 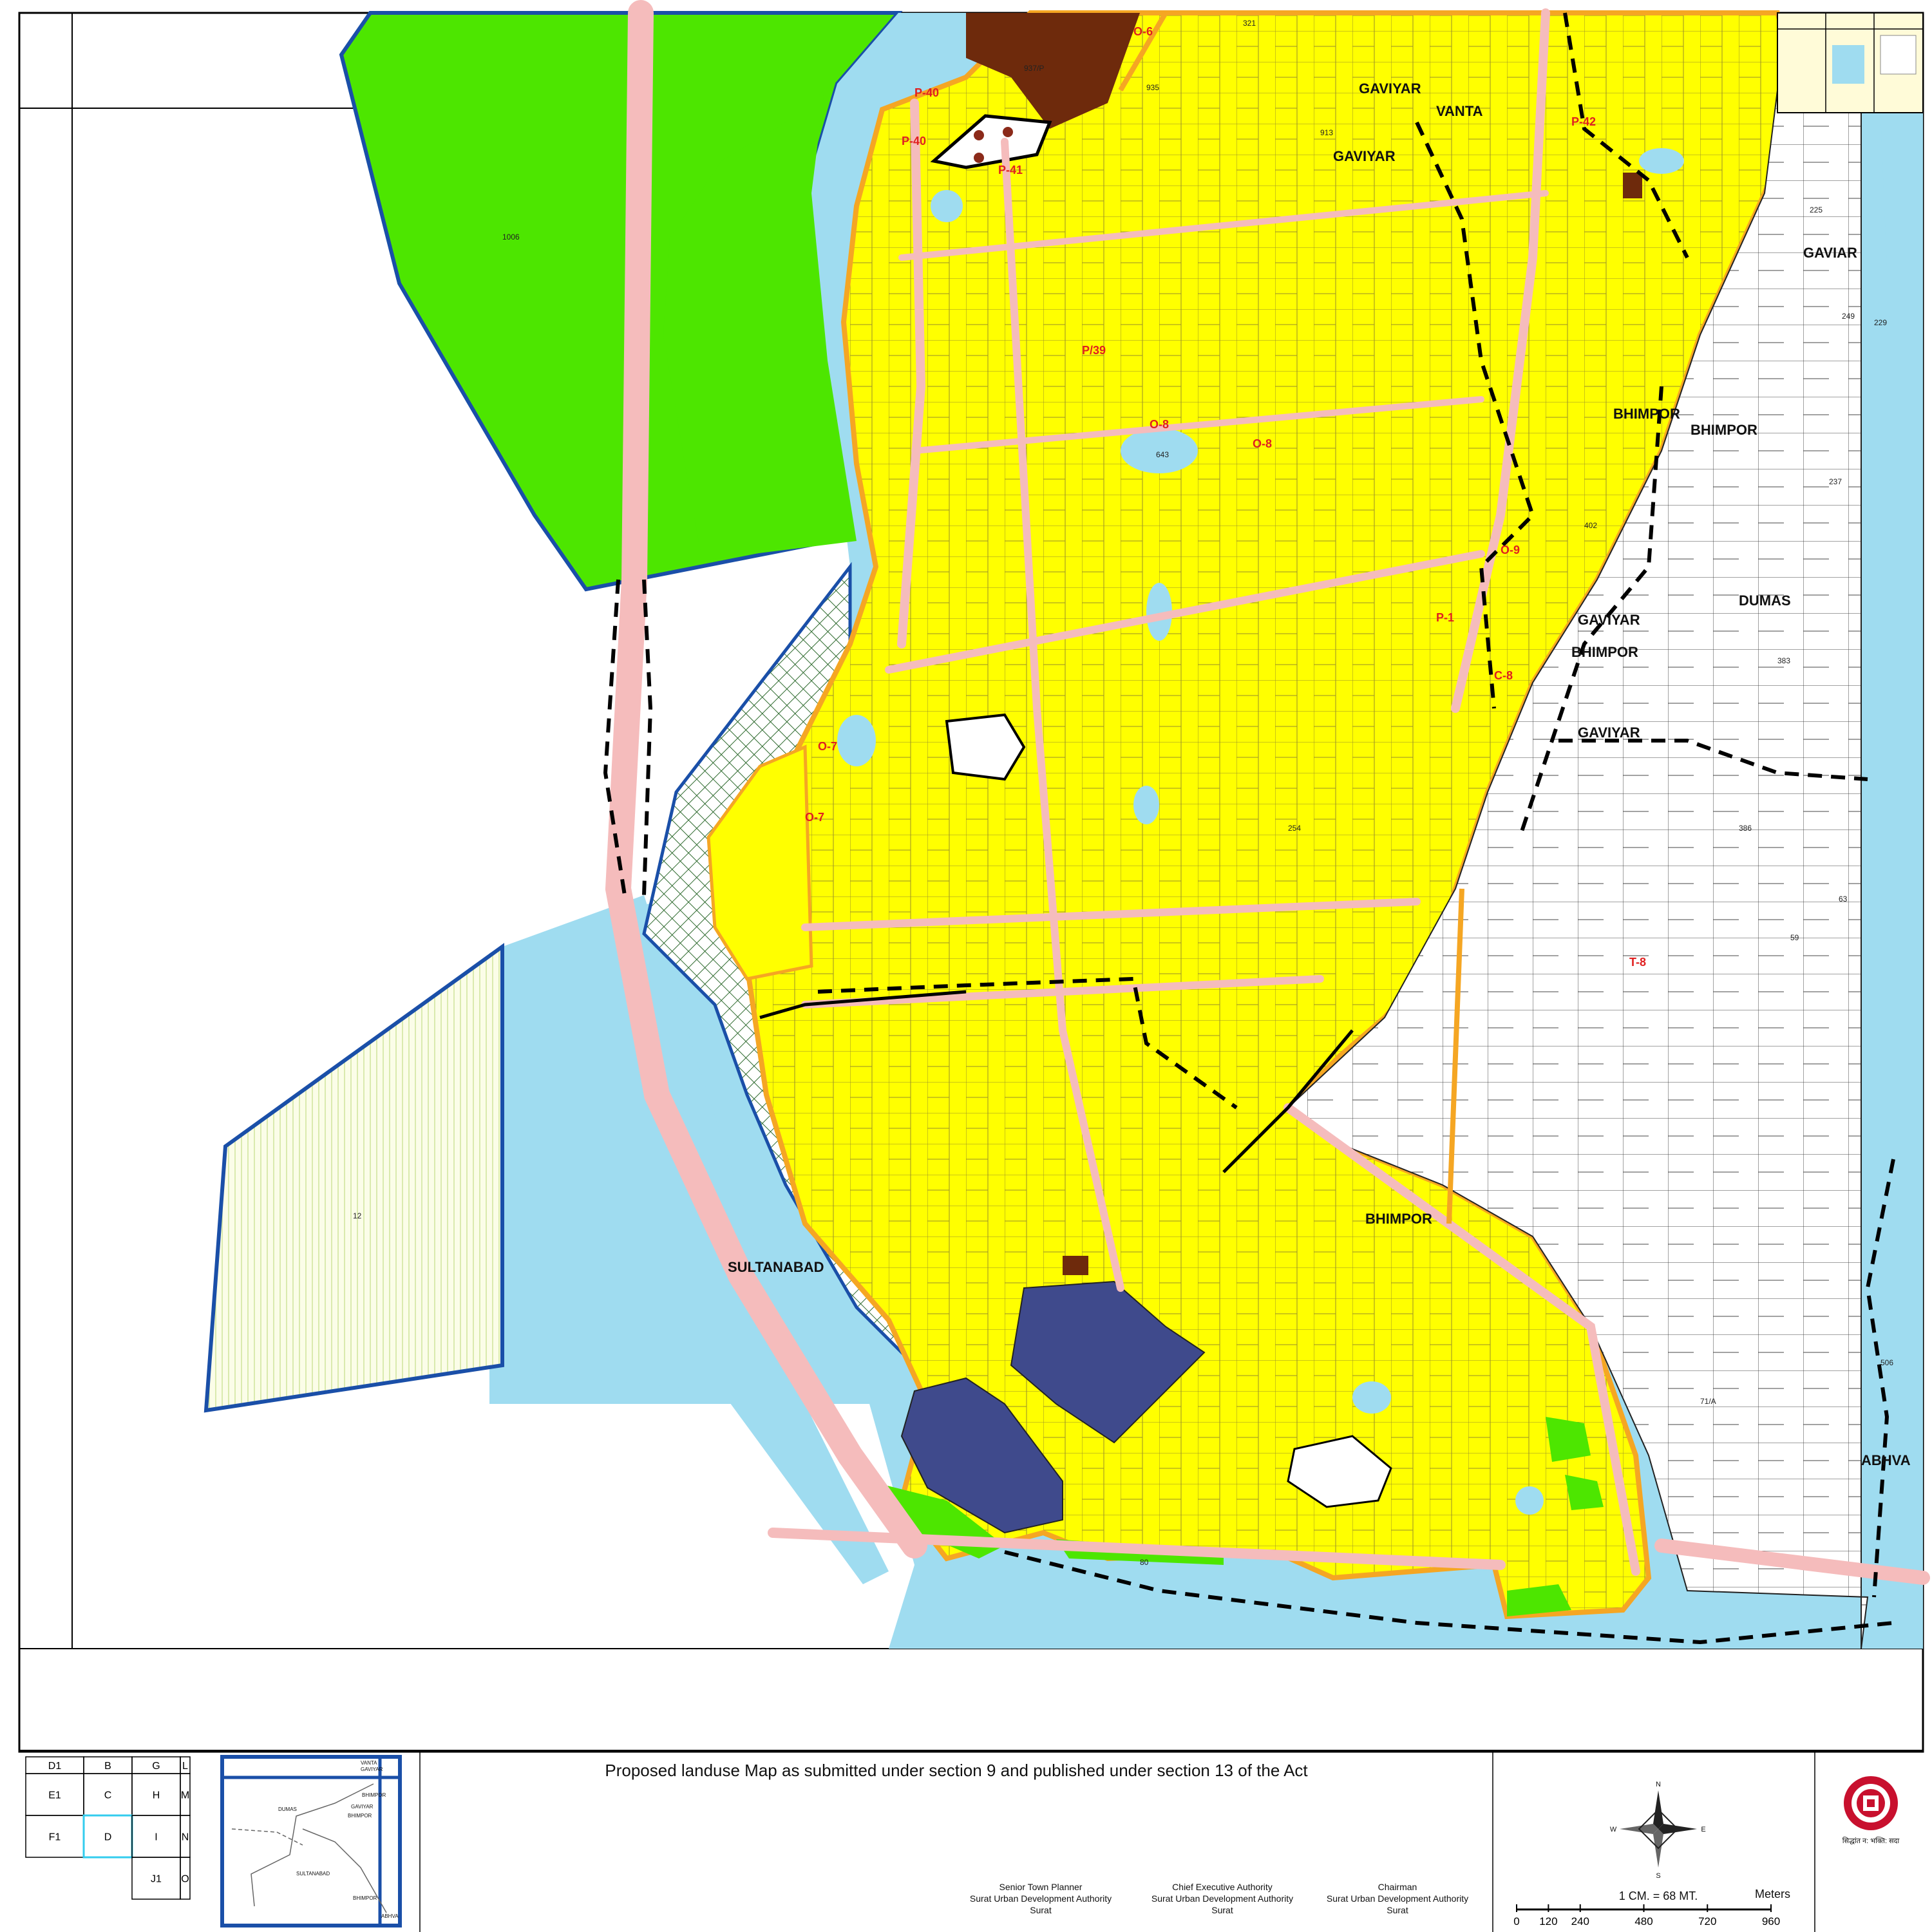 What do you see at coordinates (1843, 900) in the screenshot?
I see `plot-number: 63` at bounding box center [1843, 900].